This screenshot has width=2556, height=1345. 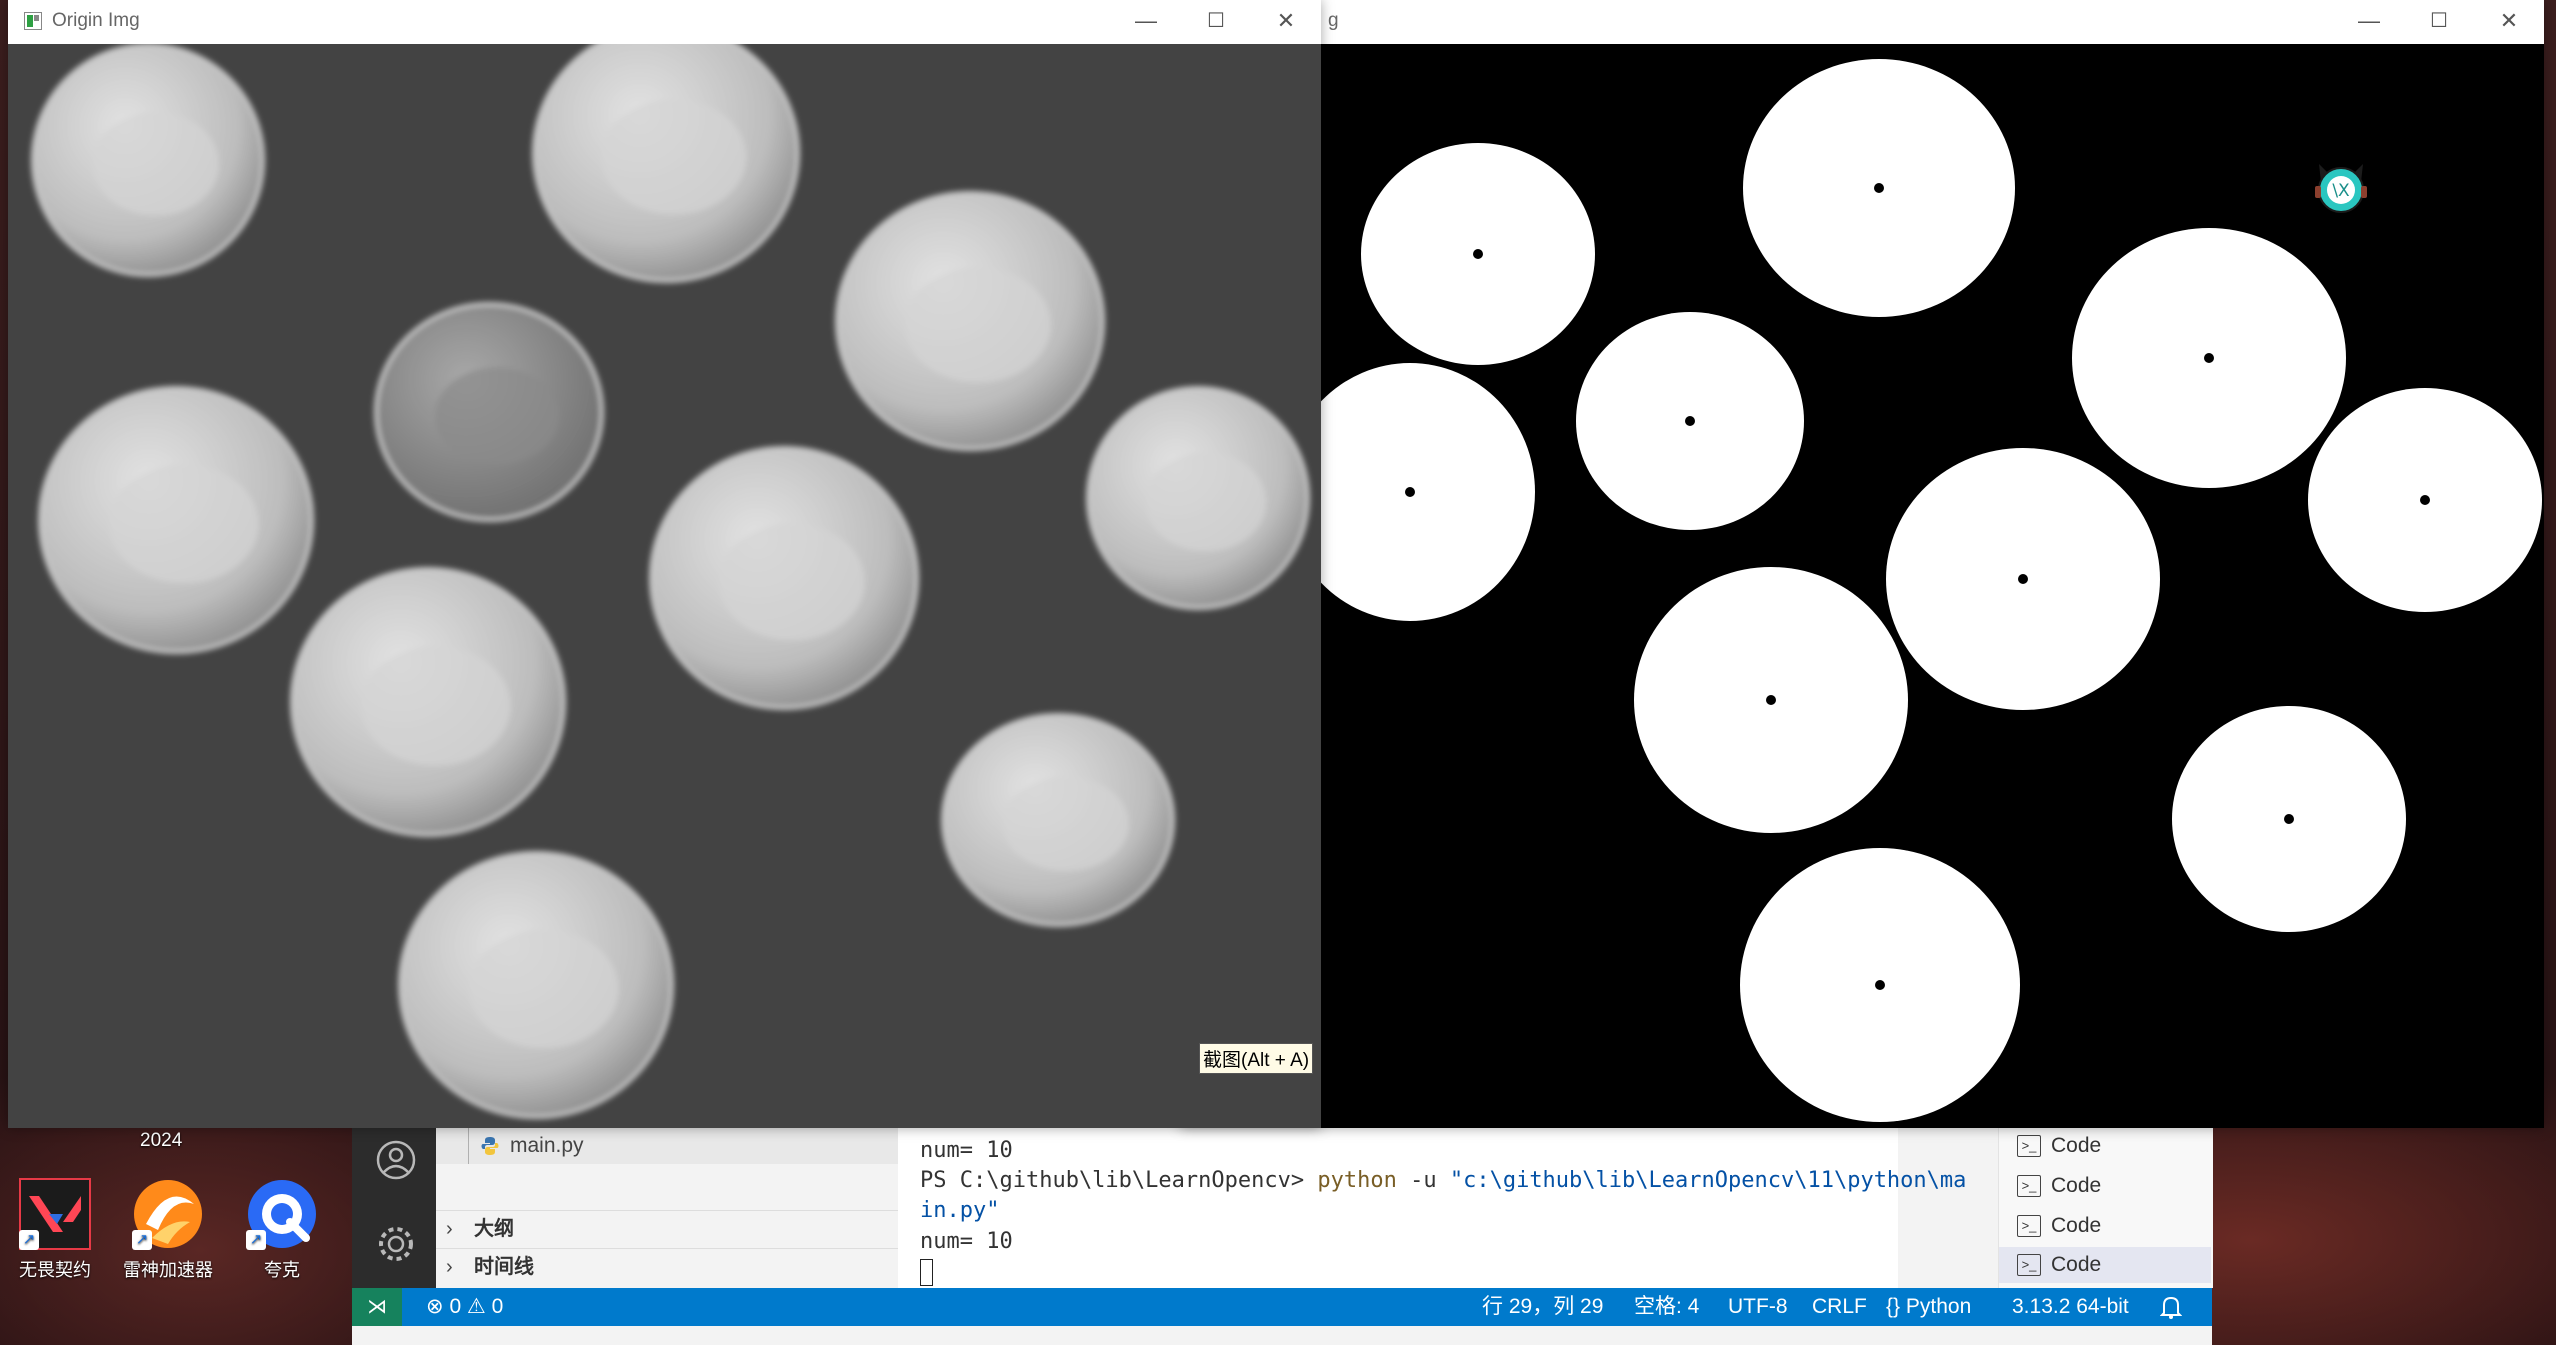 I want to click on language-mode: {} Python, so click(x=1928, y=1307).